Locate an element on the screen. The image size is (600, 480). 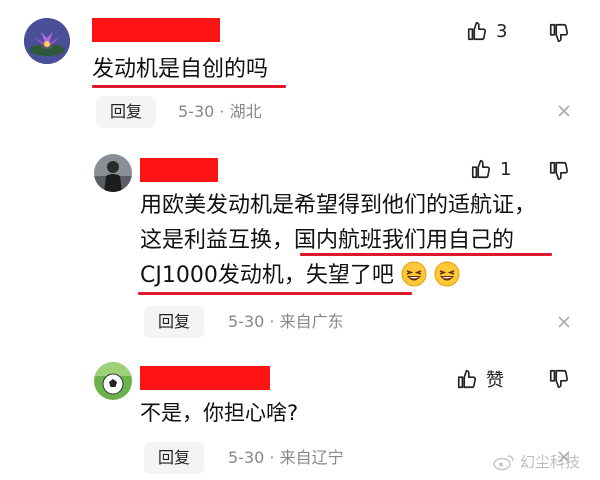
like-label: 赞 is located at coordinates (495, 380).